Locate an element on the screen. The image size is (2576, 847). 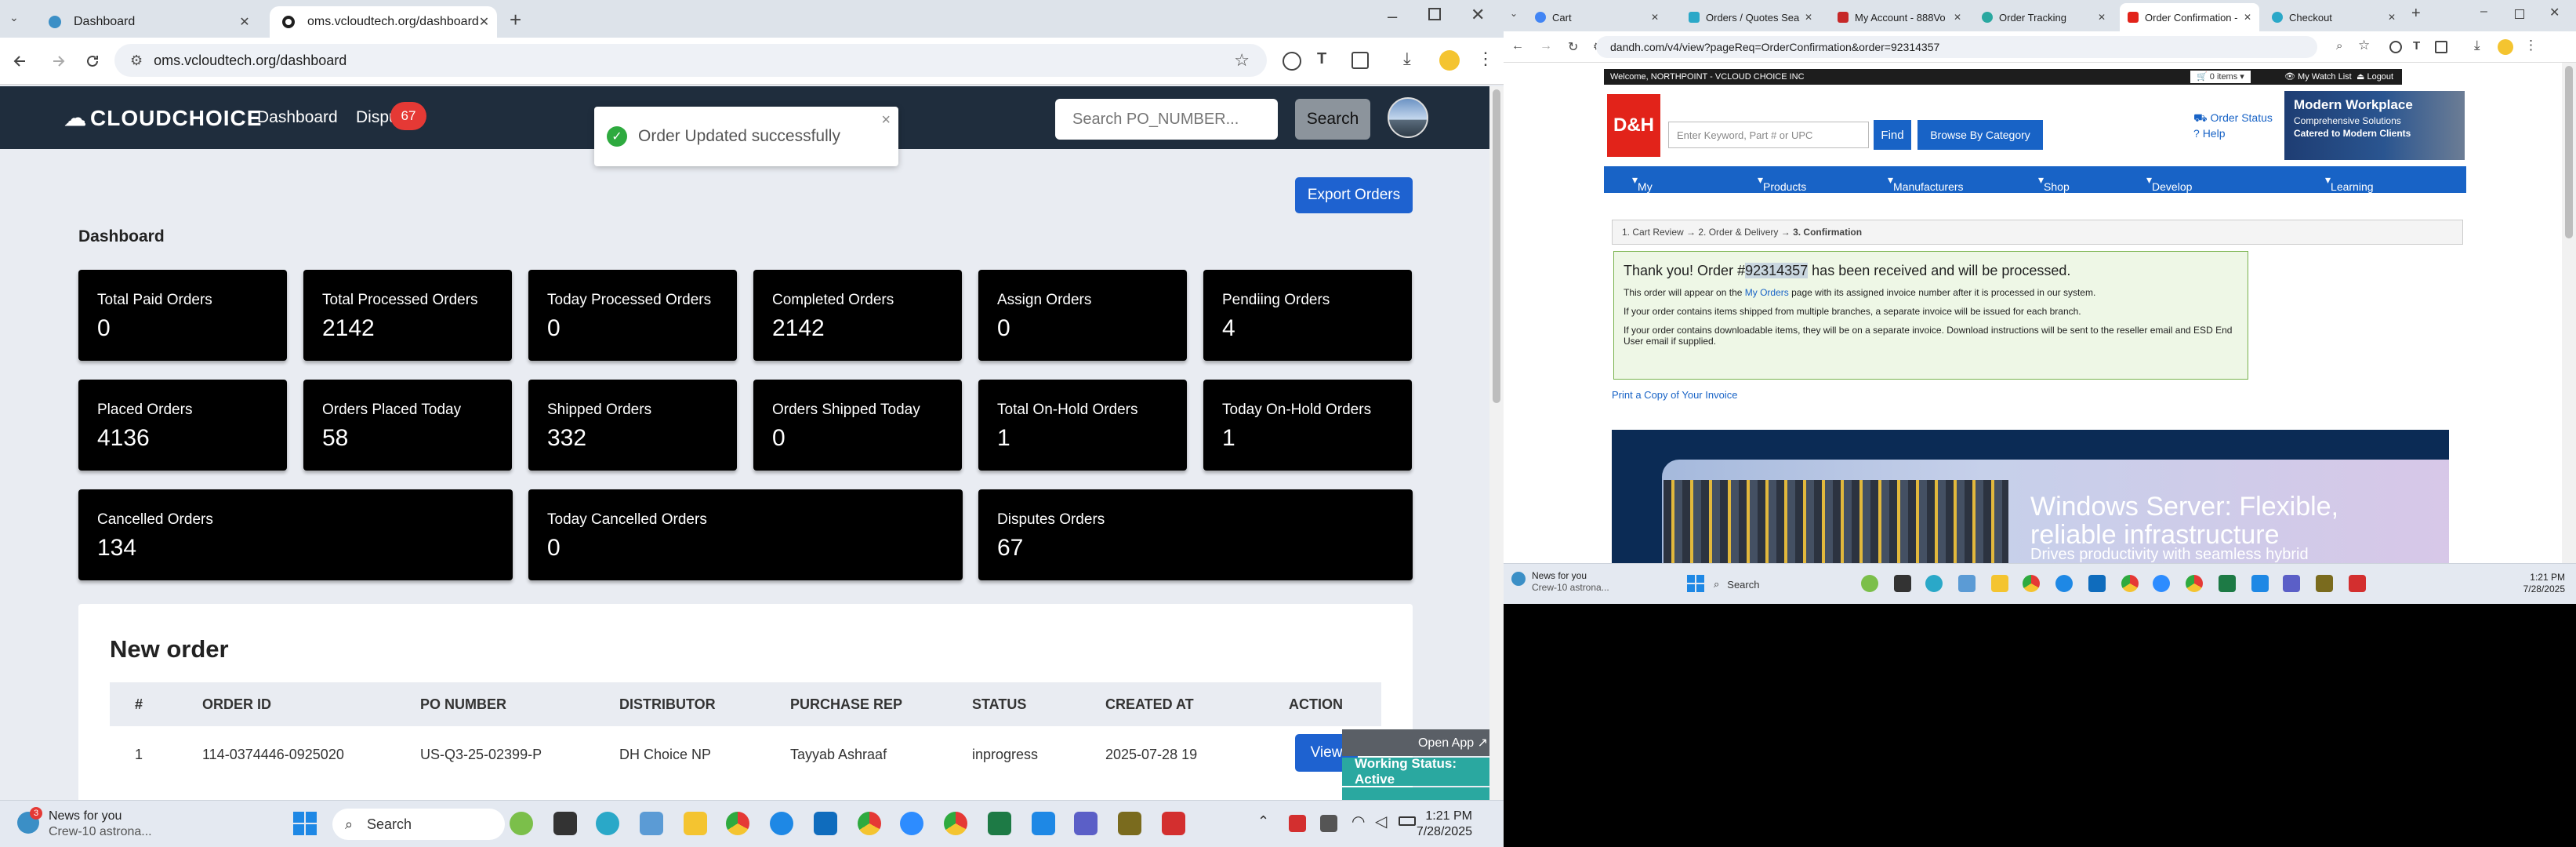
po-search-input is located at coordinates (1166, 119).